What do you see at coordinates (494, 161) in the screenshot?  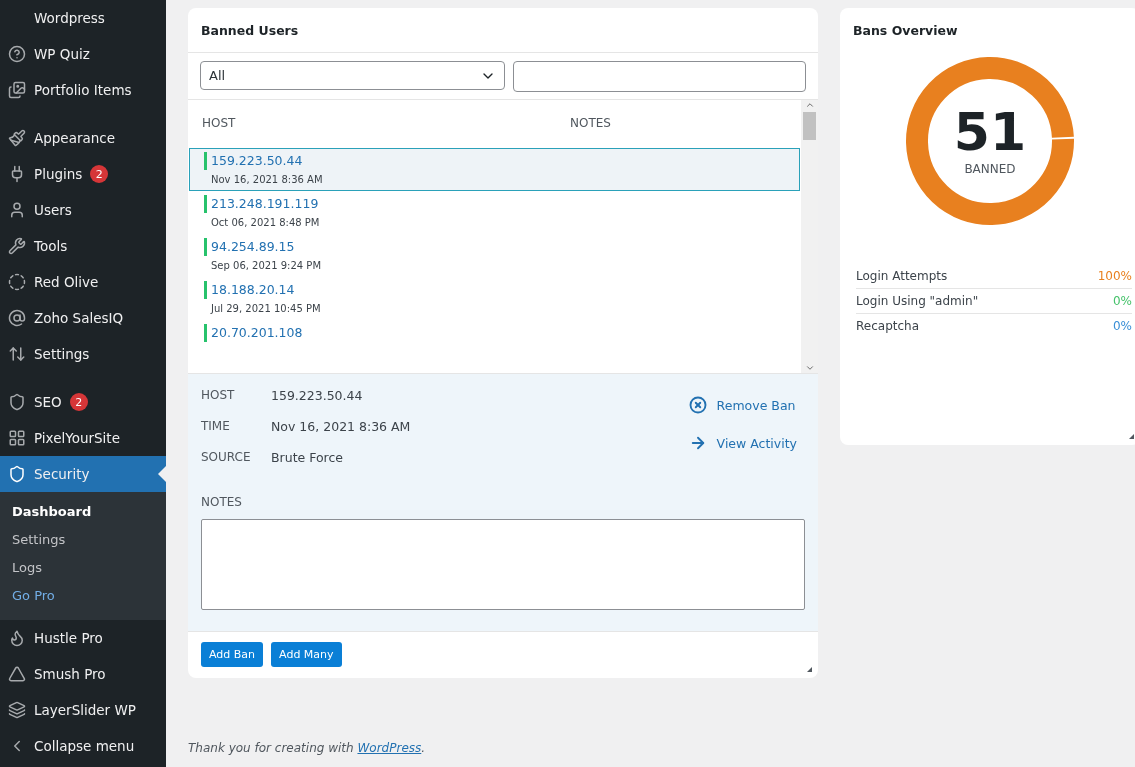 I see `host-link: 159.223.50.44` at bounding box center [494, 161].